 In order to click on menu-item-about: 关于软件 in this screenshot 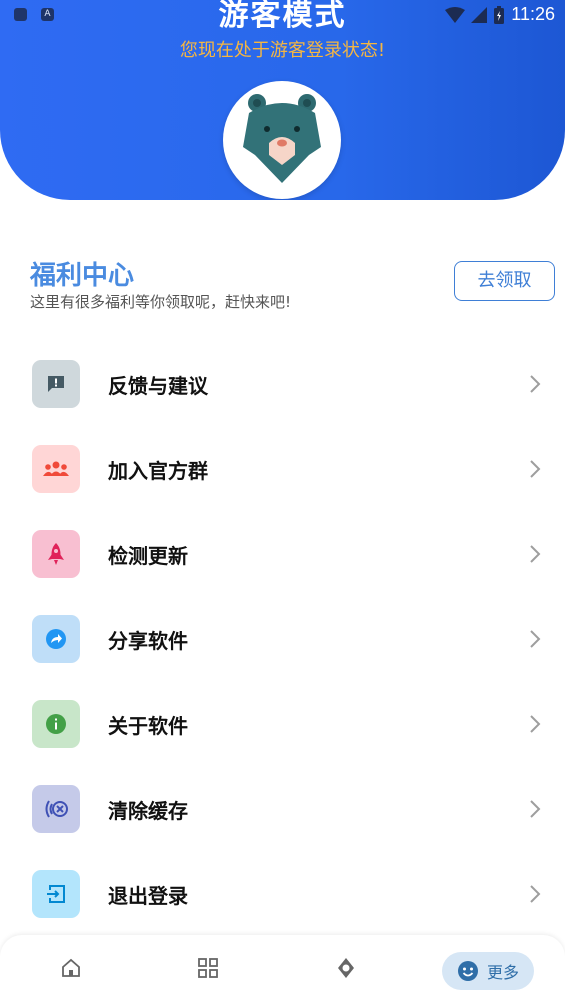, I will do `click(282, 724)`.